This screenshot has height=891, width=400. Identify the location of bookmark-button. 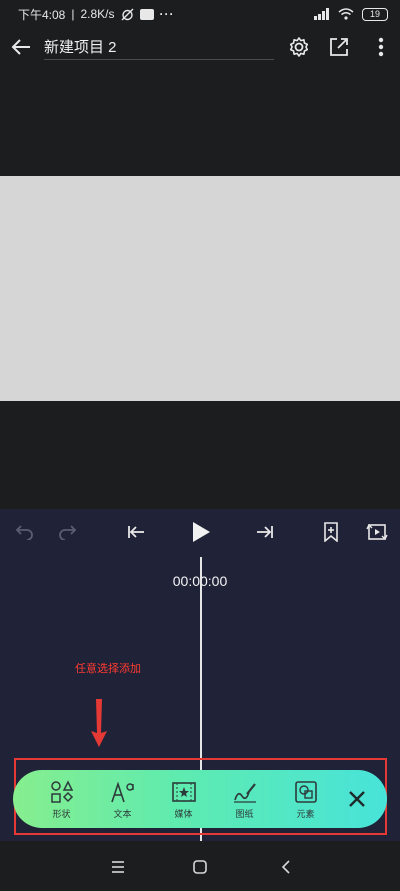
(331, 532).